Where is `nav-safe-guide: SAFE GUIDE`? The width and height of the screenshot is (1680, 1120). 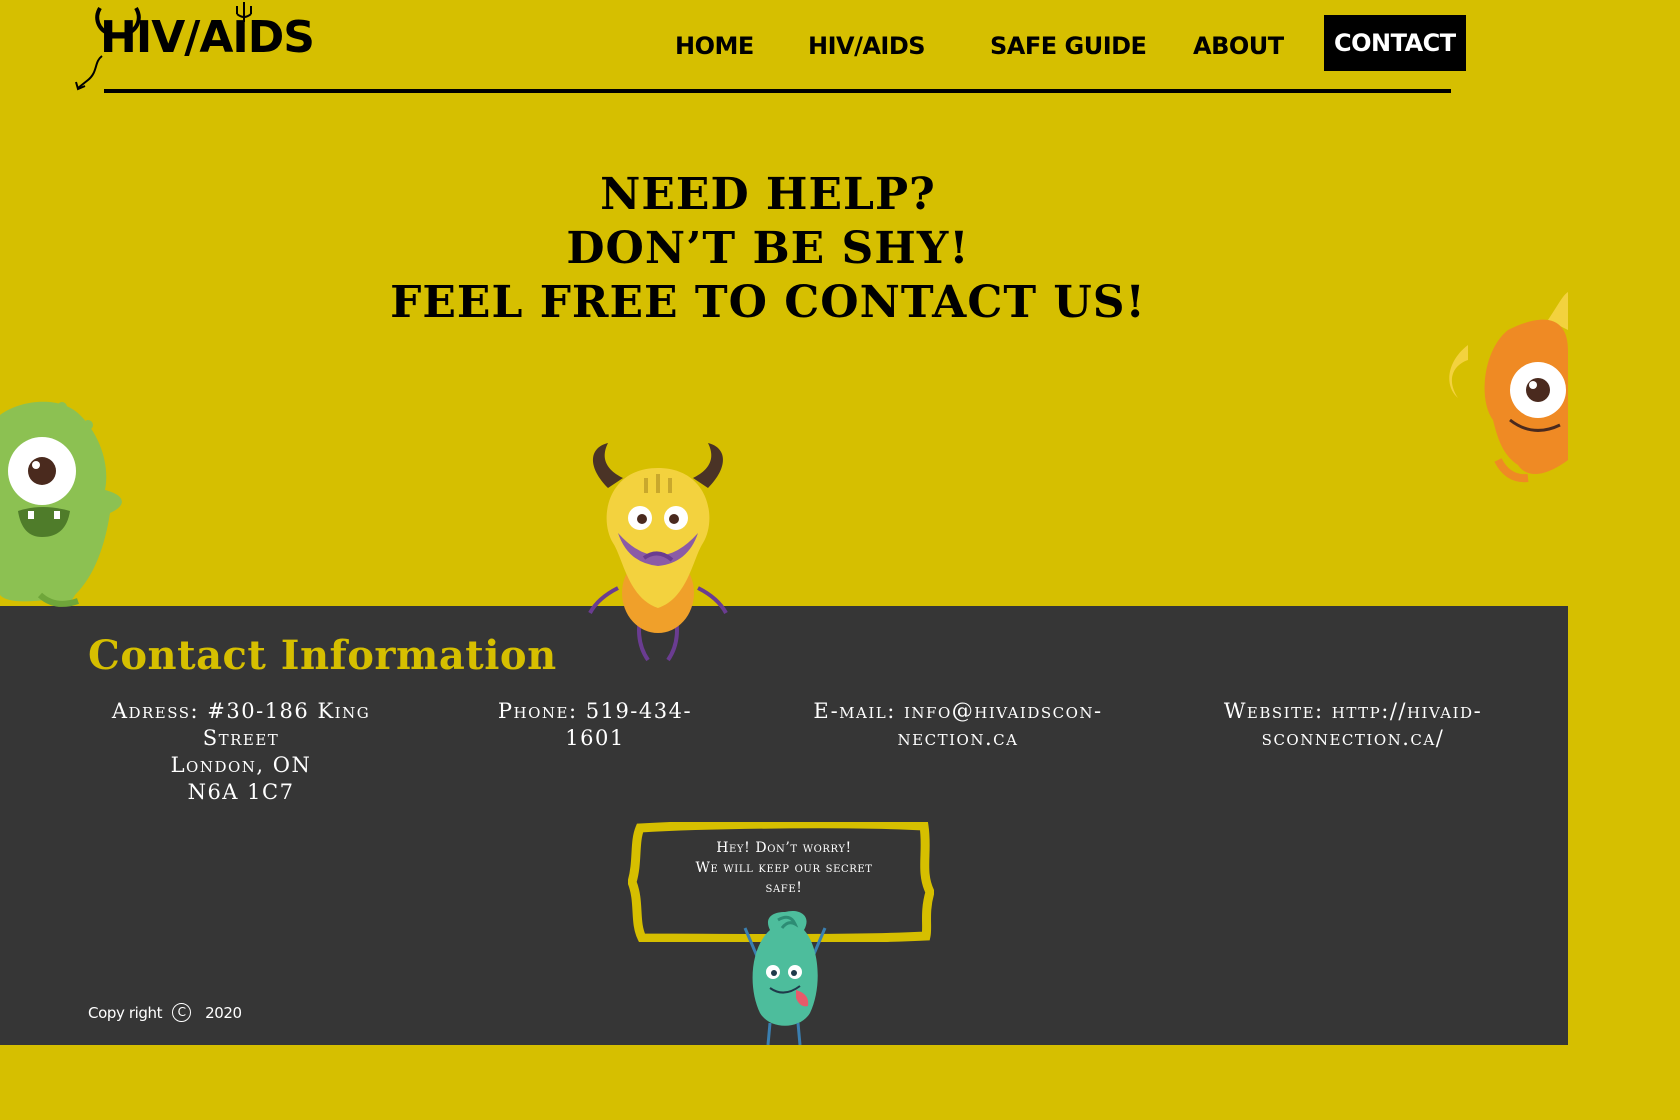
nav-safe-guide: SAFE GUIDE is located at coordinates (1068, 43).